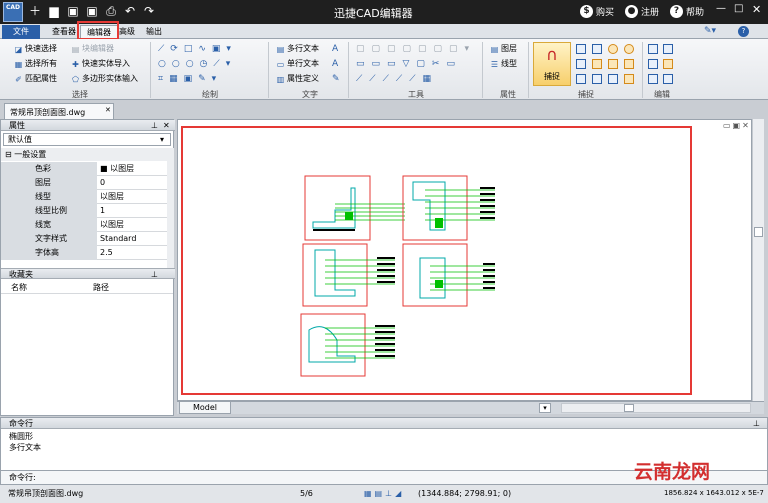 Image resolution: width=768 pixels, height=503 pixels. I want to click on status-toggle-icons: ▦▤⊥◢, so click(384, 493).